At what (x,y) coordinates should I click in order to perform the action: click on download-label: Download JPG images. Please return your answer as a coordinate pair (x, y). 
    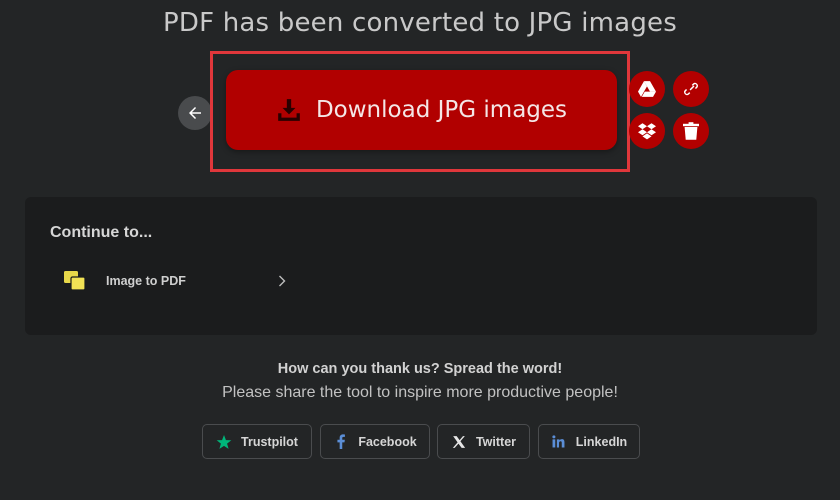
    Looking at the image, I should click on (441, 110).